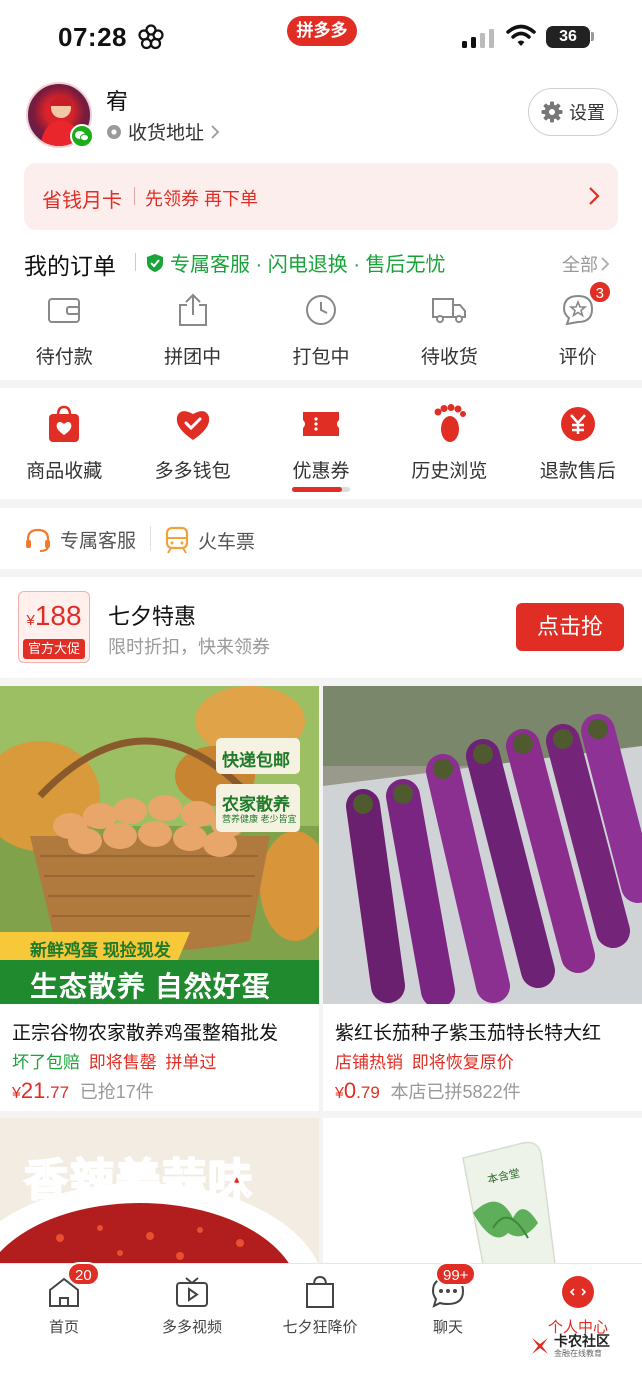 This screenshot has height=1389, width=642. I want to click on service-train-tickets: 火车票, so click(209, 540).